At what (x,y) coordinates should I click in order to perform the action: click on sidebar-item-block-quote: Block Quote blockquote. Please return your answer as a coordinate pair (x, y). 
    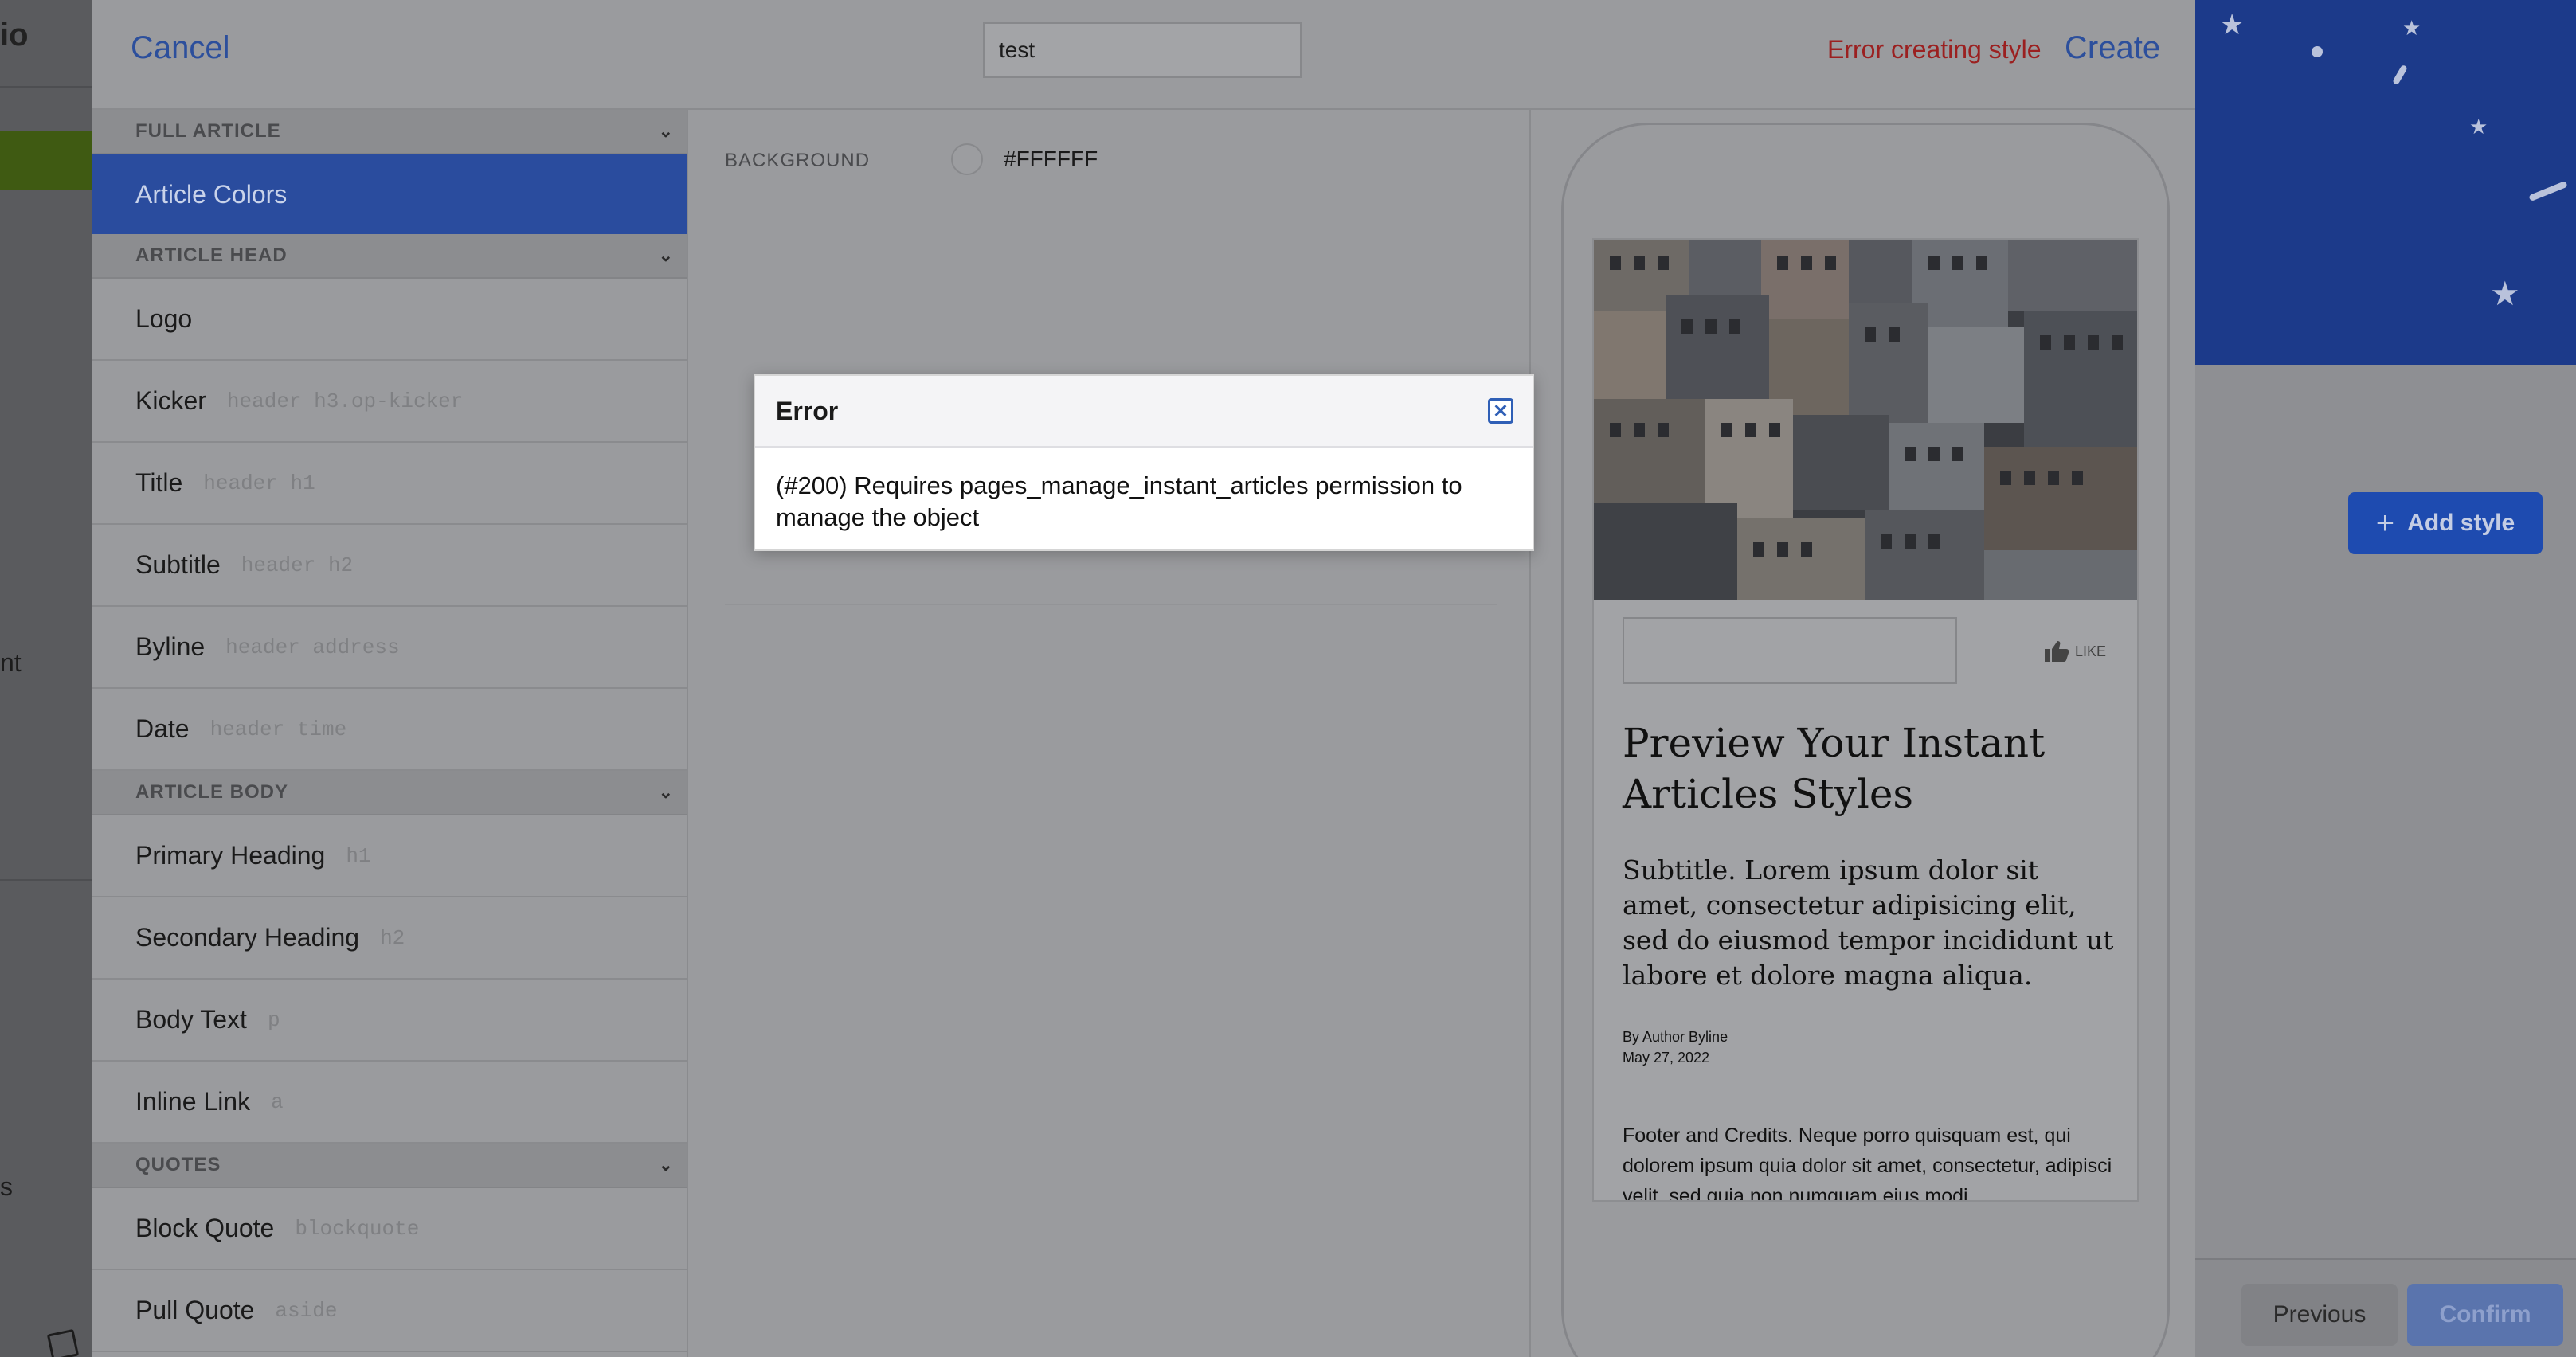
    Looking at the image, I should click on (389, 1229).